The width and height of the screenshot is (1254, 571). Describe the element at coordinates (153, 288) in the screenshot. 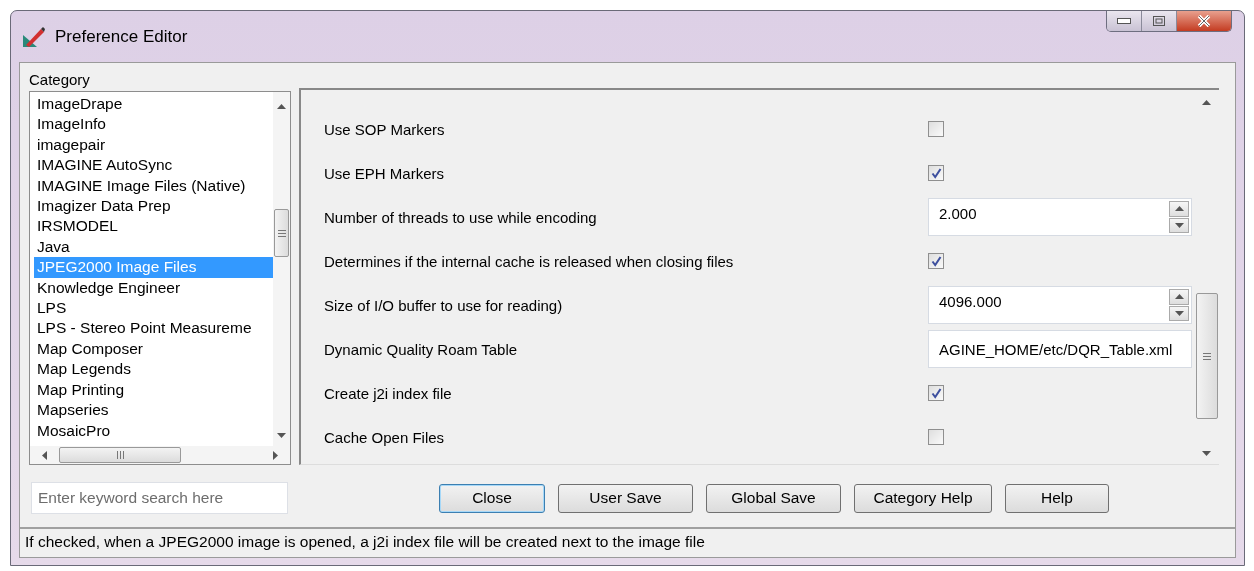

I see `category-item: Knowledge Engineer` at that location.